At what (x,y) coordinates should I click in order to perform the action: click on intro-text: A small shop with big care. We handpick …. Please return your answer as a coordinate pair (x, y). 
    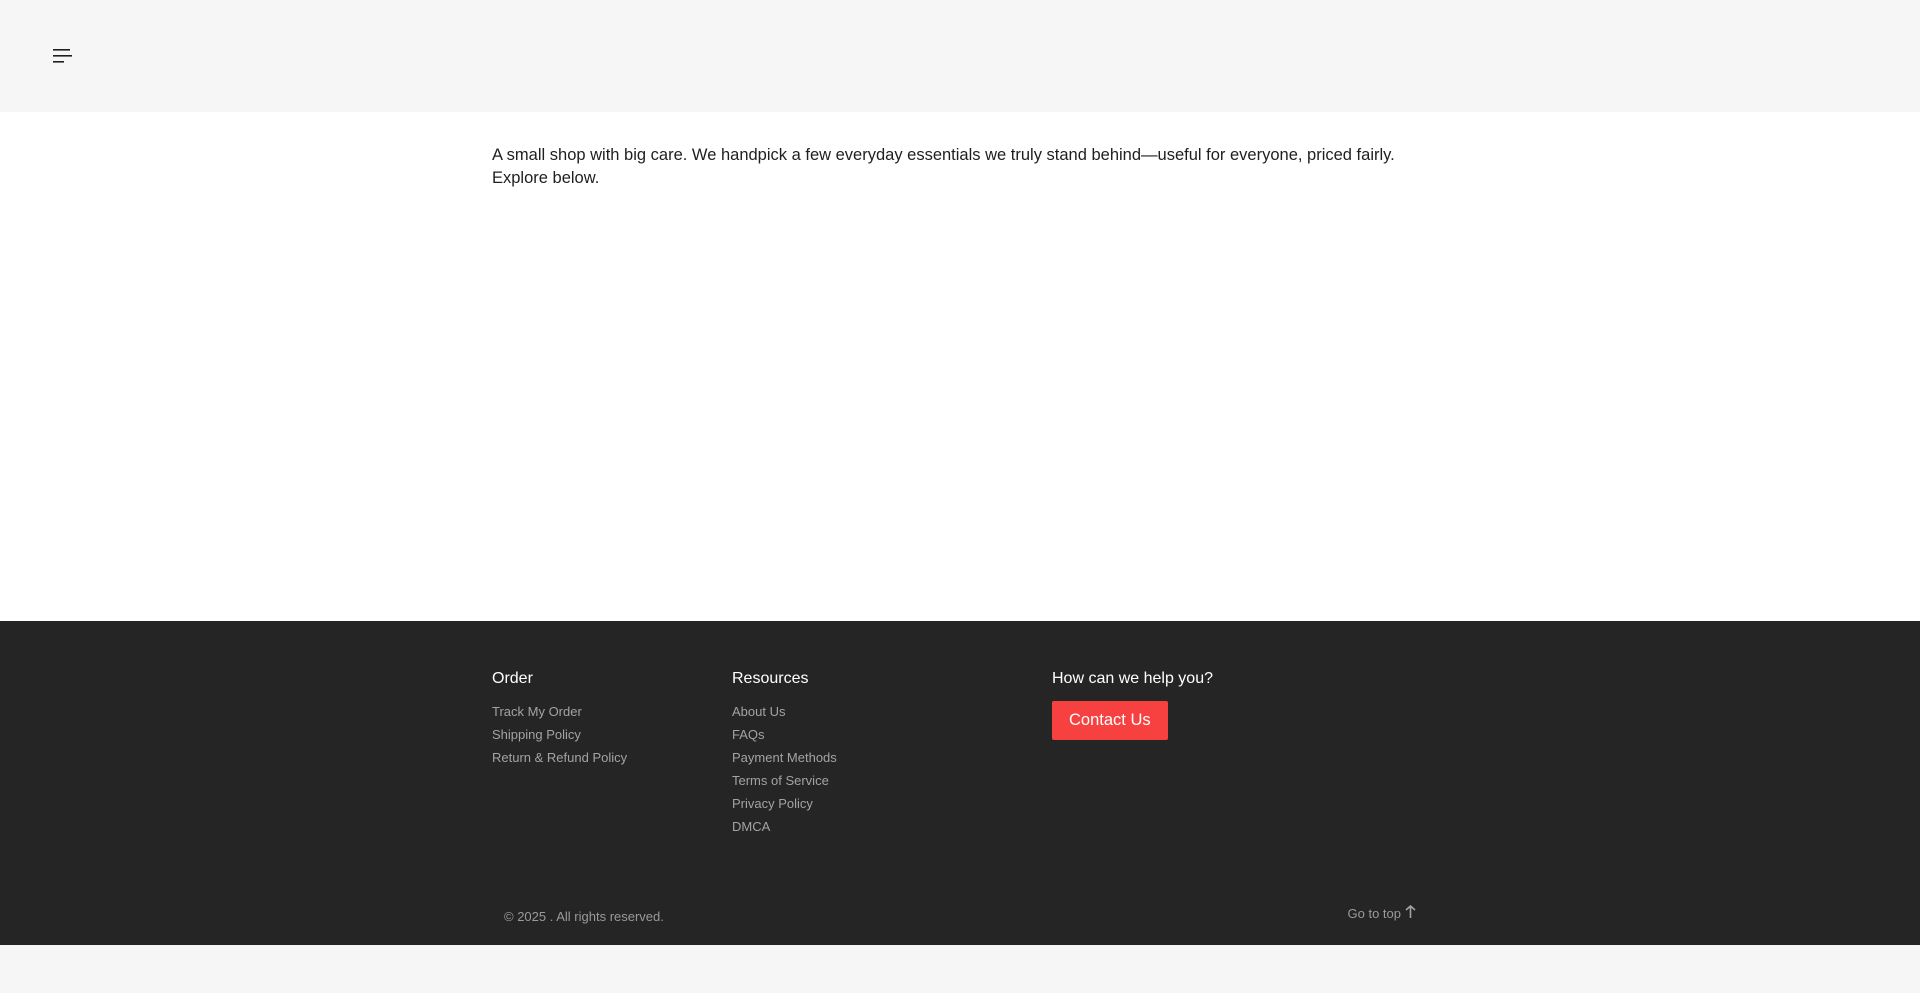
    Looking at the image, I should click on (943, 166).